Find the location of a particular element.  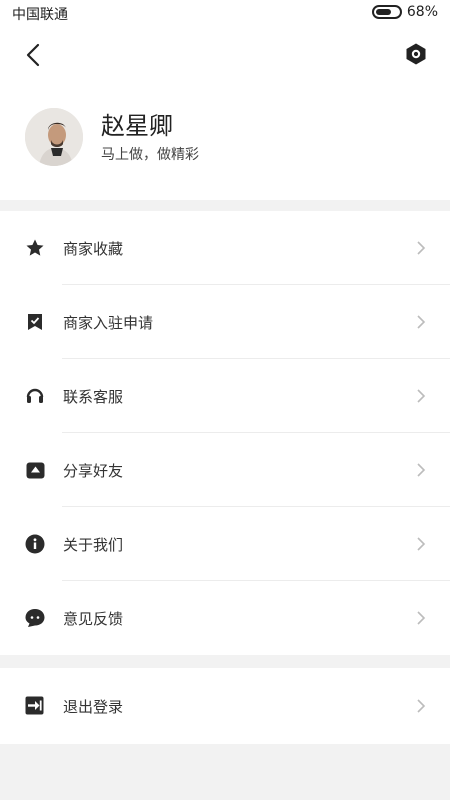

star-icon is located at coordinates (35, 248).